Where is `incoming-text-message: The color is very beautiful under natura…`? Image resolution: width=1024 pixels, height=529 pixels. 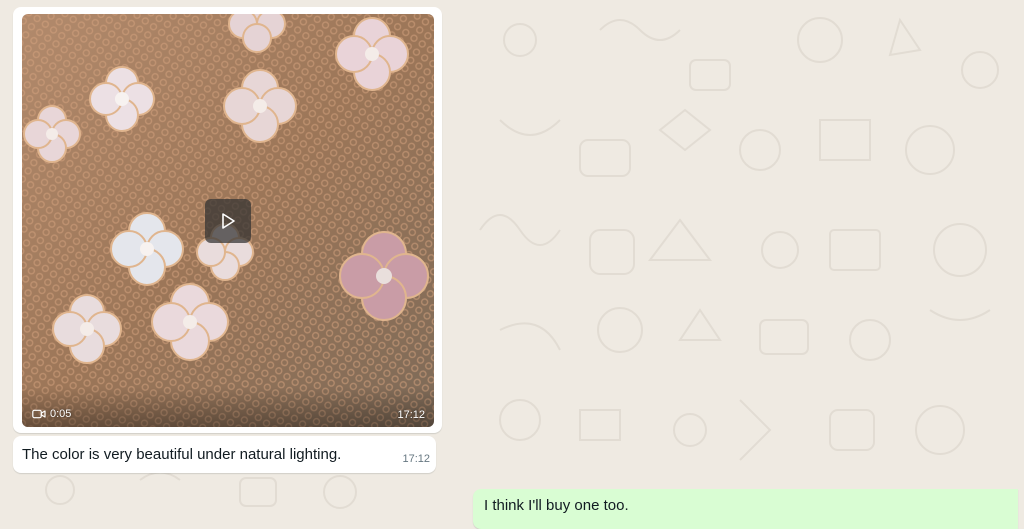 incoming-text-message: The color is very beautiful under natura… is located at coordinates (224, 454).